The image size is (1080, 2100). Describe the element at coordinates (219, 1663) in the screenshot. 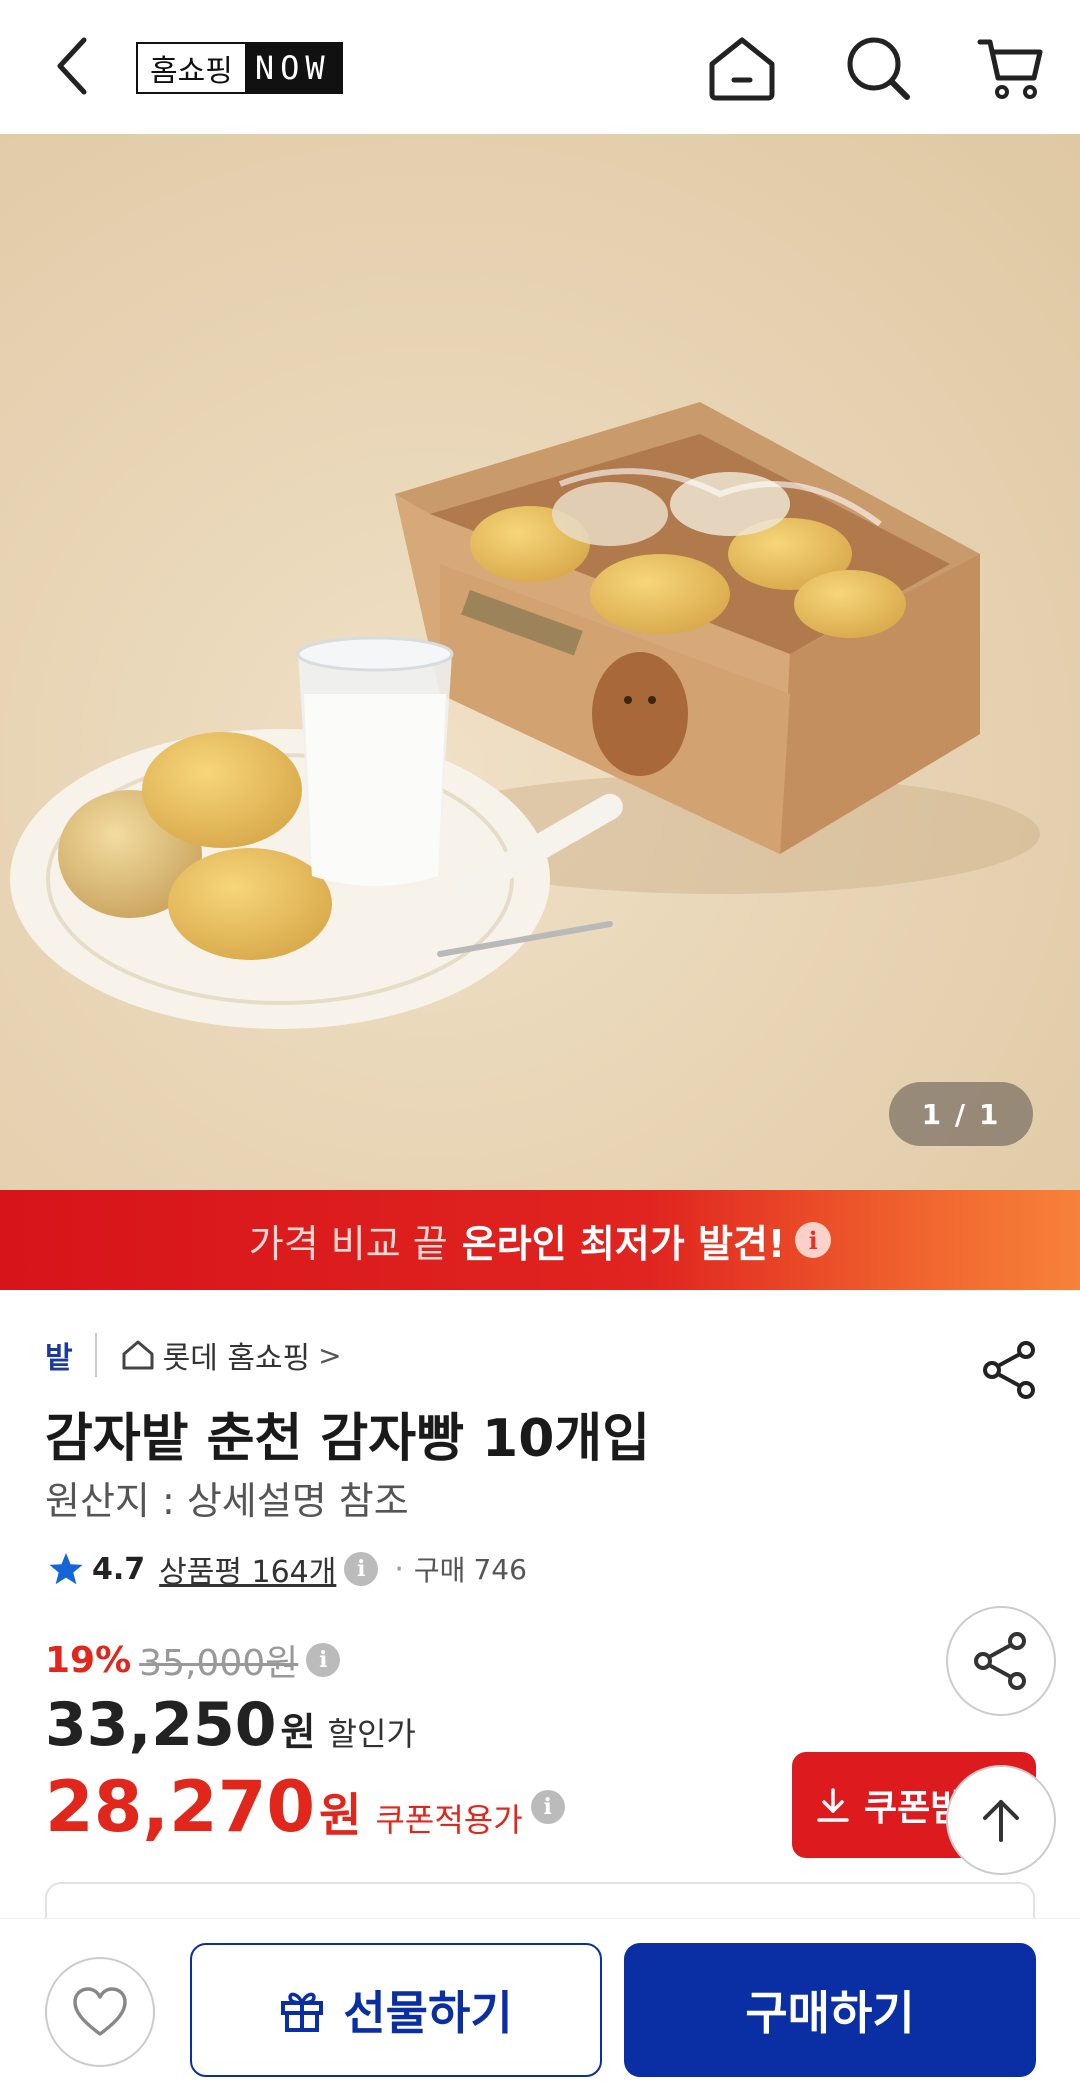

I see `original-price: 35,000원` at that location.